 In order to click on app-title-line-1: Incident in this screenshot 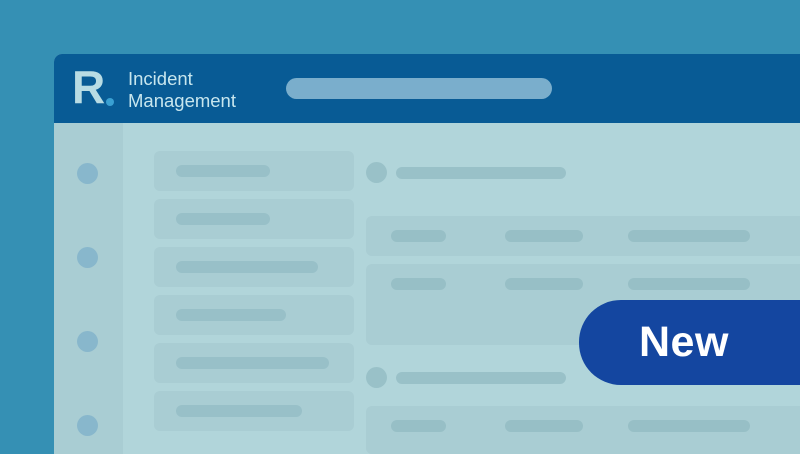, I will do `click(160, 78)`.